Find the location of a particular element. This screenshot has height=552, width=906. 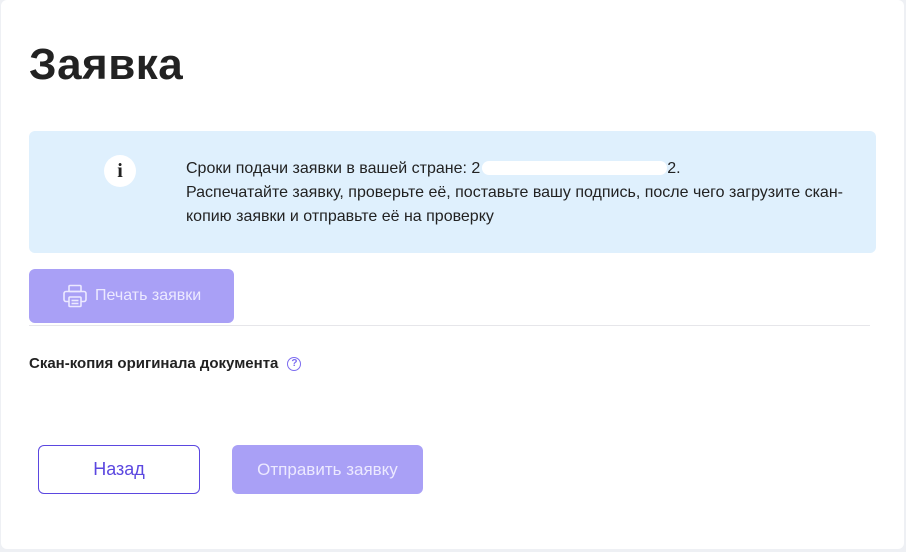

scan-copy-section: Скан-копия оригинала документа ? is located at coordinates (165, 363).